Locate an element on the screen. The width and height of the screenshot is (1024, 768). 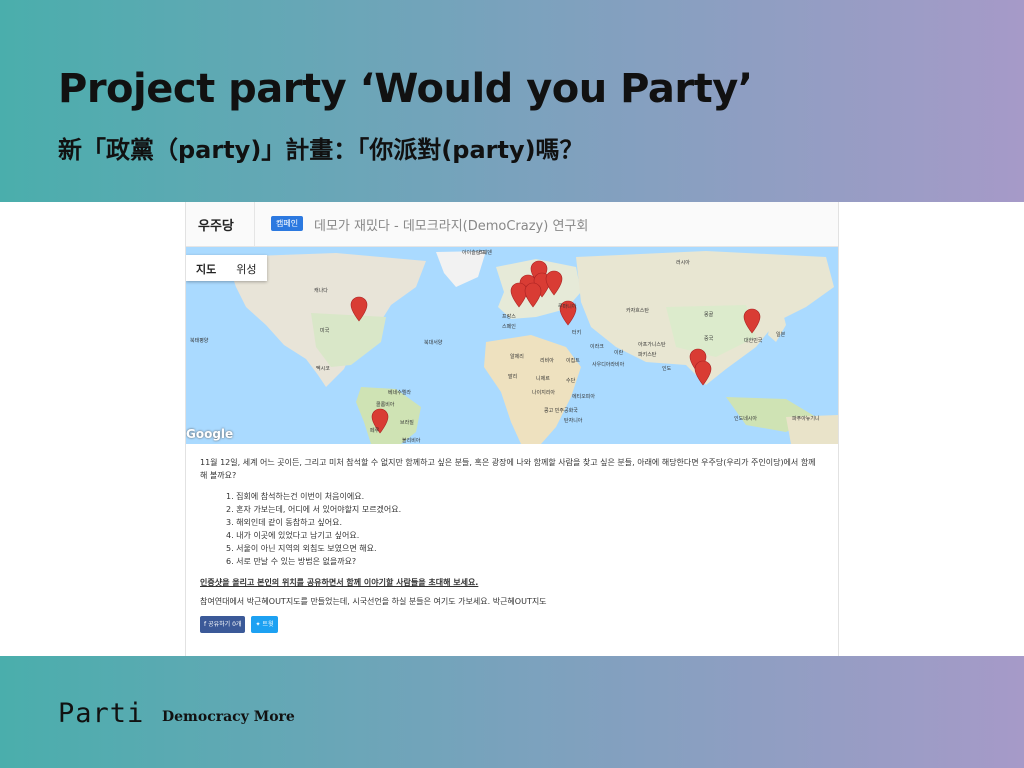
map-label: 이란 is located at coordinates (619, 353).